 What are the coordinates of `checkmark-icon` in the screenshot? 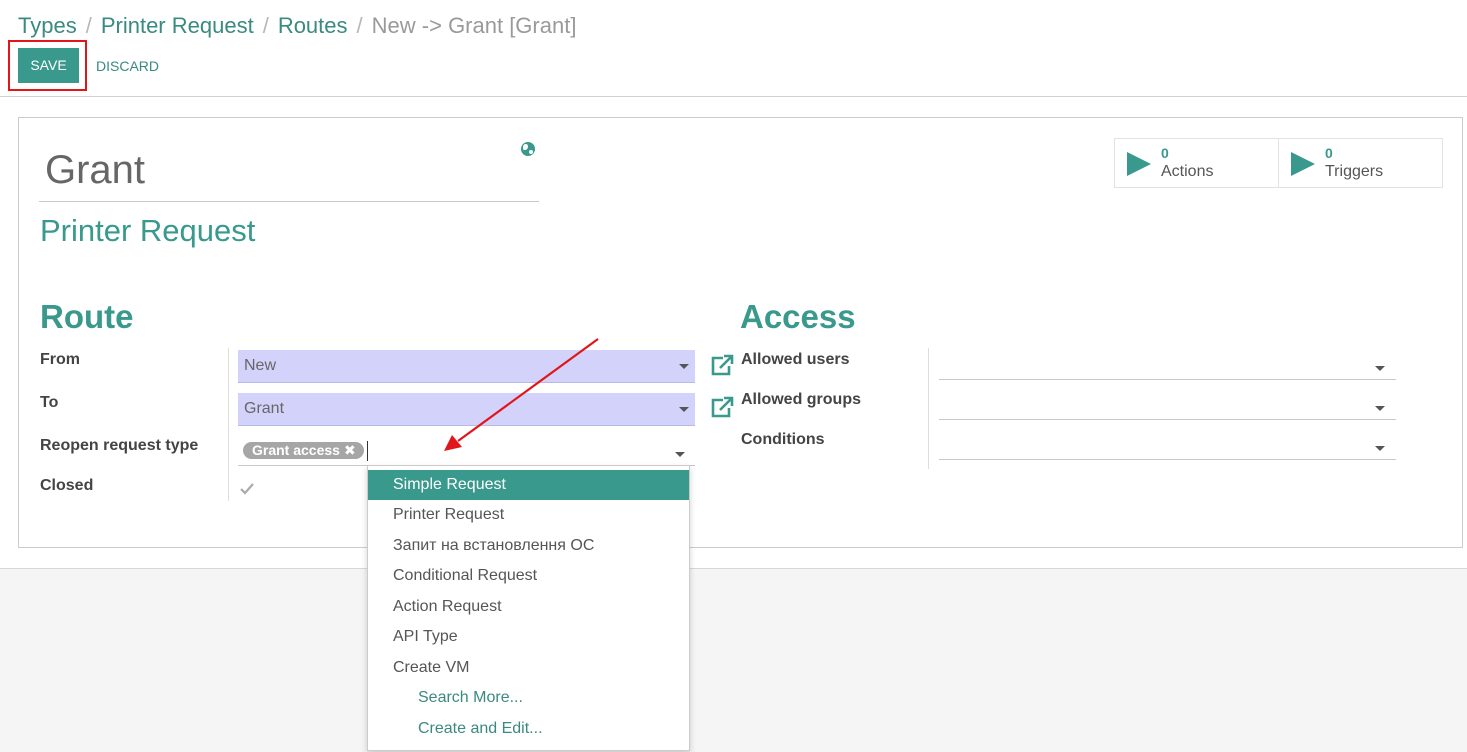 It's located at (247, 489).